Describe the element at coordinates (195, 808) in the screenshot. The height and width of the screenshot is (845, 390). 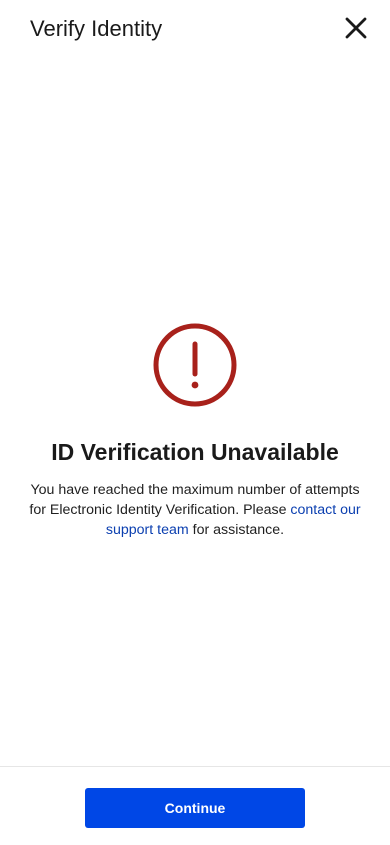
I see `continue-button: Continue` at that location.